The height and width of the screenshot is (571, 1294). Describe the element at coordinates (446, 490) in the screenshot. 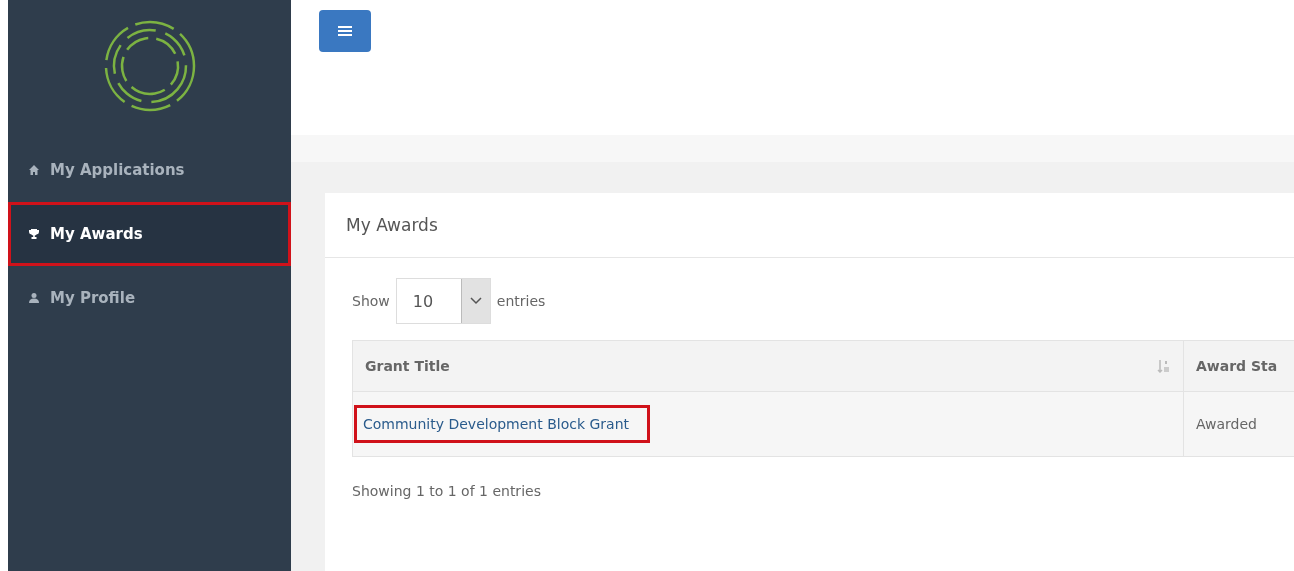

I see `table-info: Showing 1 to 1 of 1 entries` at that location.